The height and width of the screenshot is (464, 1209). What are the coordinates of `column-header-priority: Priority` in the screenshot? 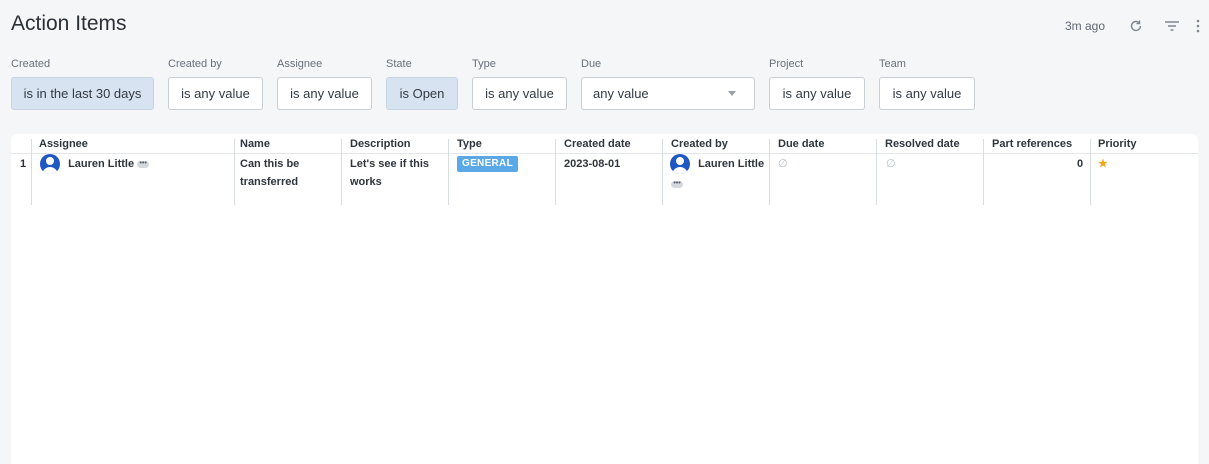 It's located at (1117, 144).